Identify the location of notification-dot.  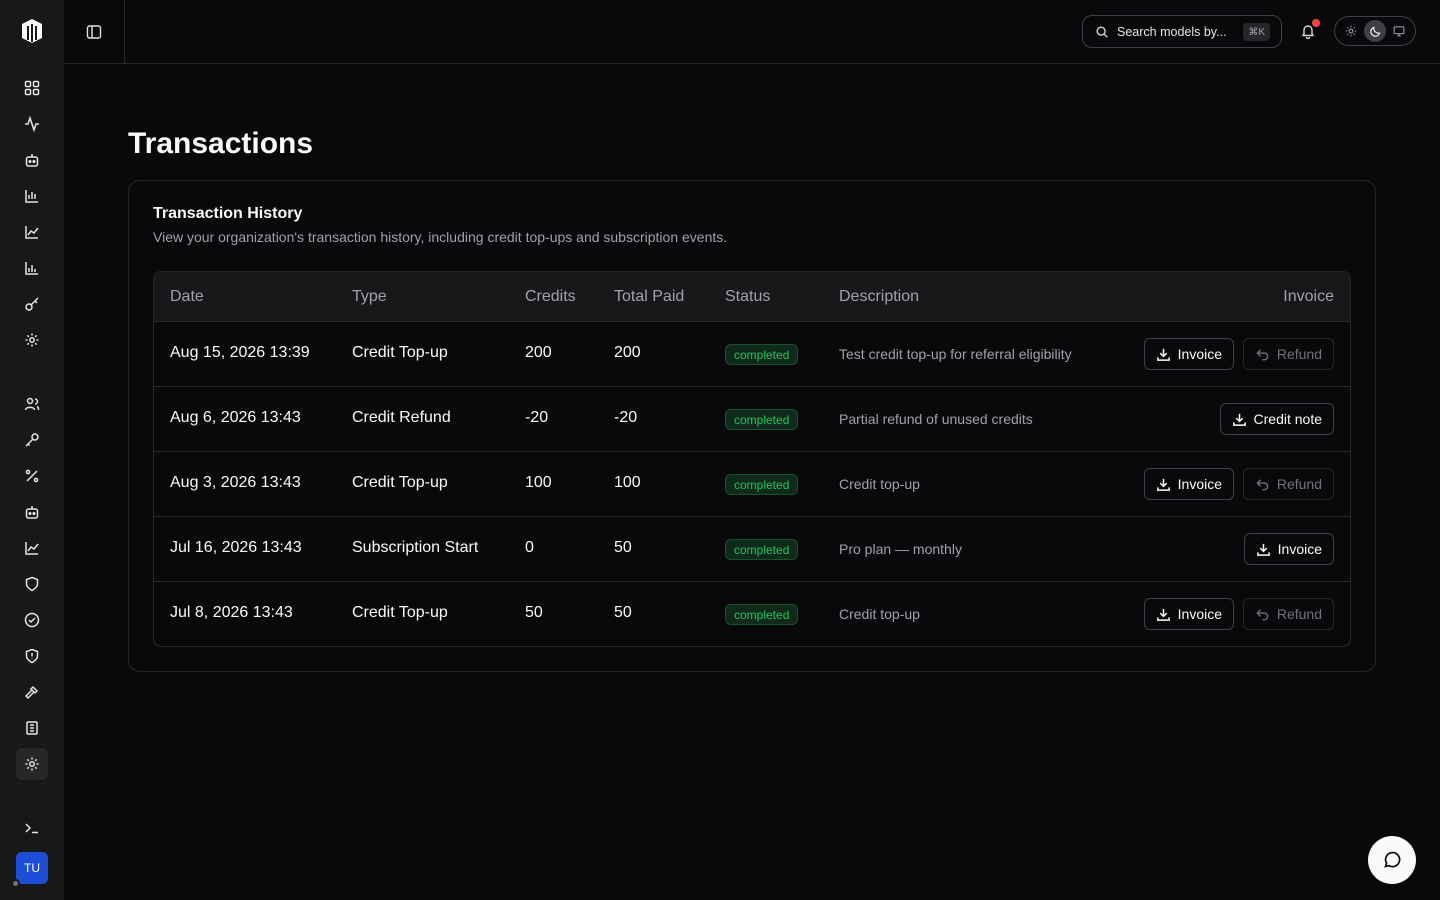
(1316, 23).